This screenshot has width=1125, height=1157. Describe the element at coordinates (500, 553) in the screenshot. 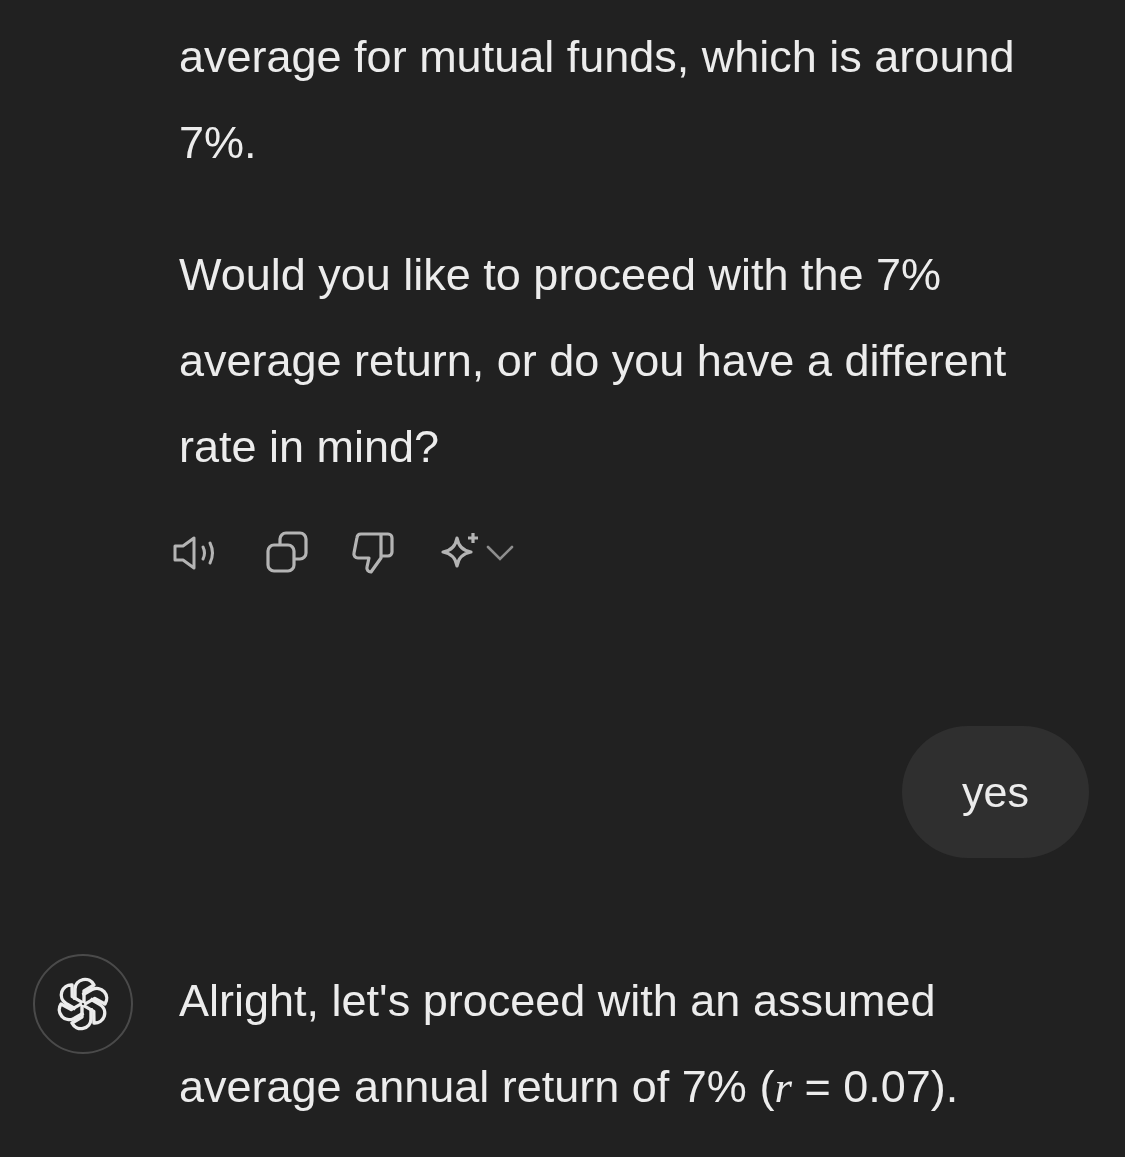

I see `chevron-down-icon` at that location.